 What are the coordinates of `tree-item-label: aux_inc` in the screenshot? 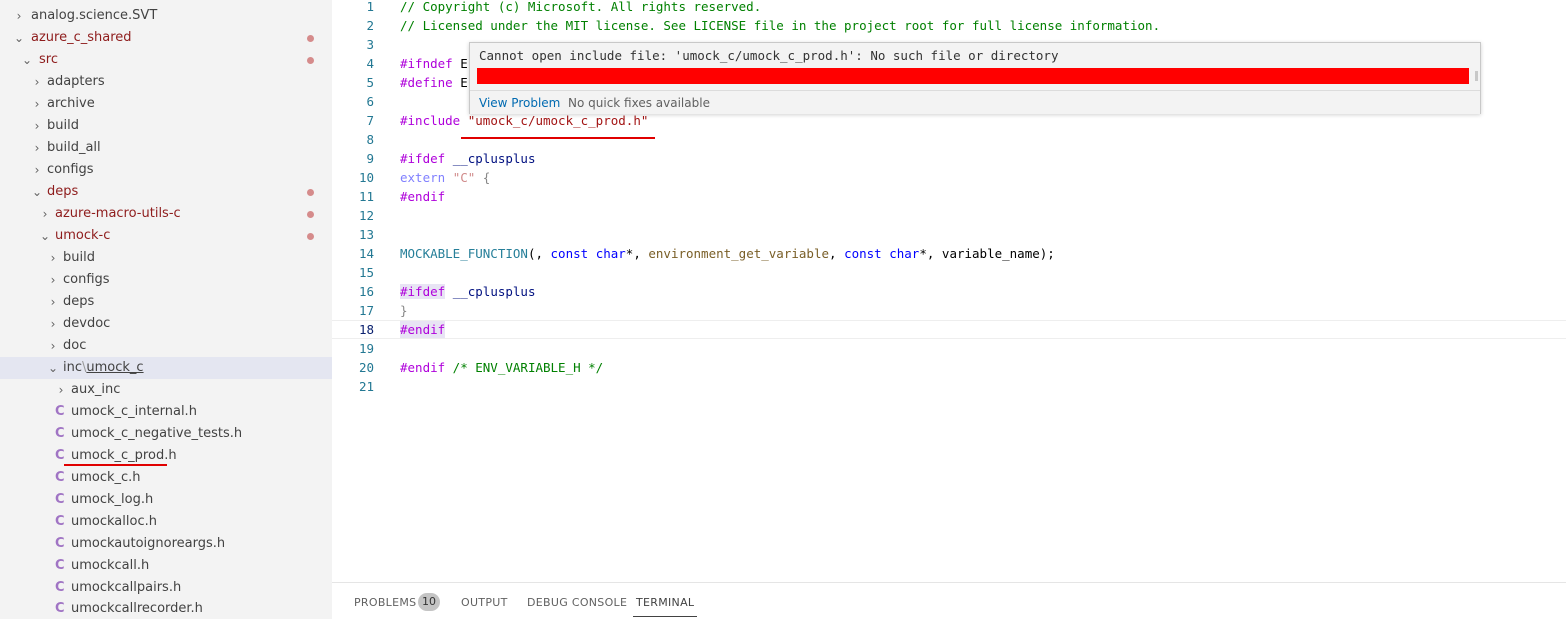 It's located at (96, 389).